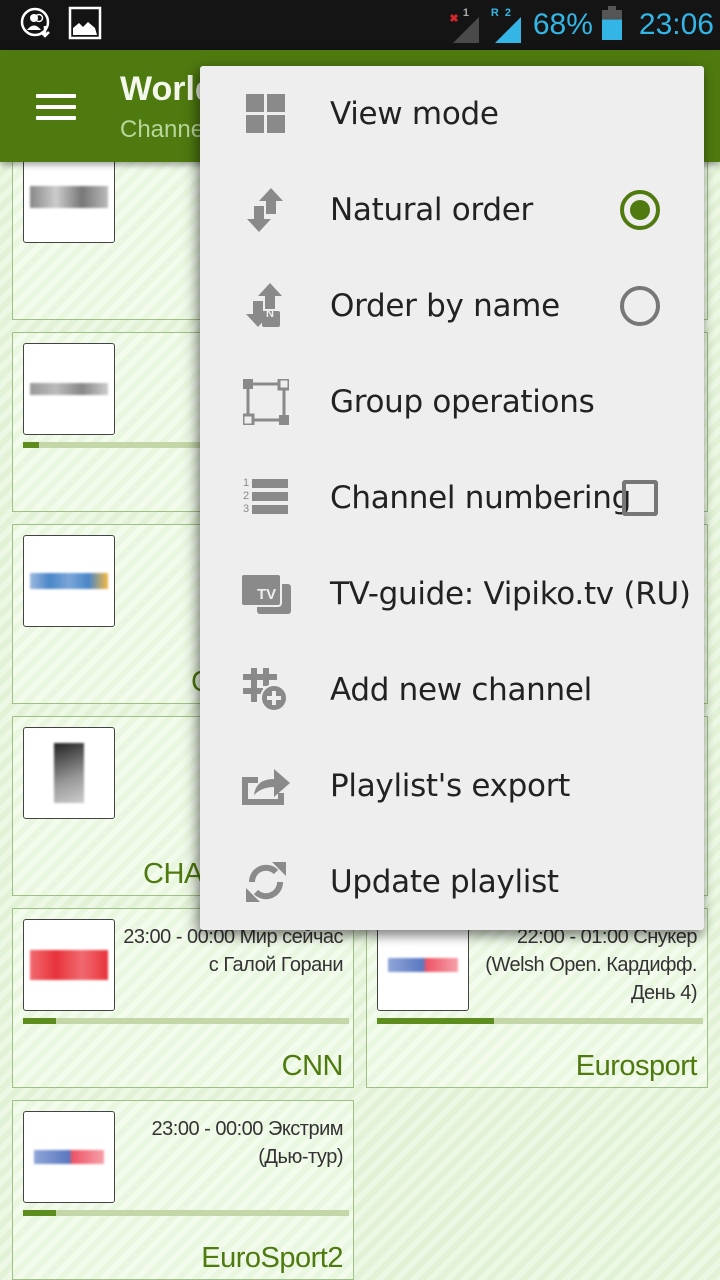  What do you see at coordinates (266, 786) in the screenshot?
I see `export-icon` at bounding box center [266, 786].